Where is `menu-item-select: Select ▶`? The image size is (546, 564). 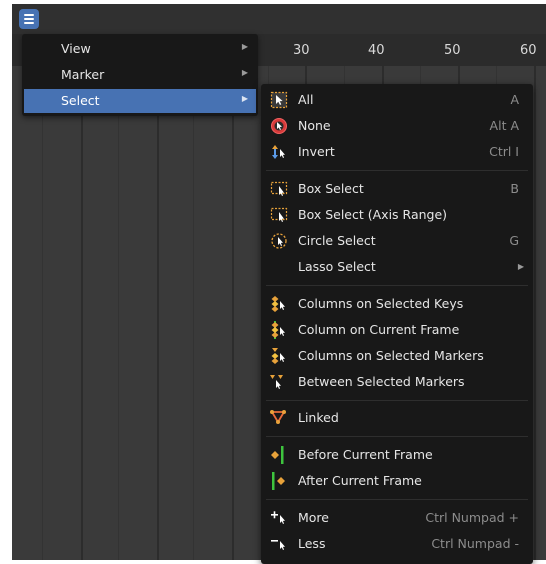 menu-item-select: Select ▶ is located at coordinates (140, 101).